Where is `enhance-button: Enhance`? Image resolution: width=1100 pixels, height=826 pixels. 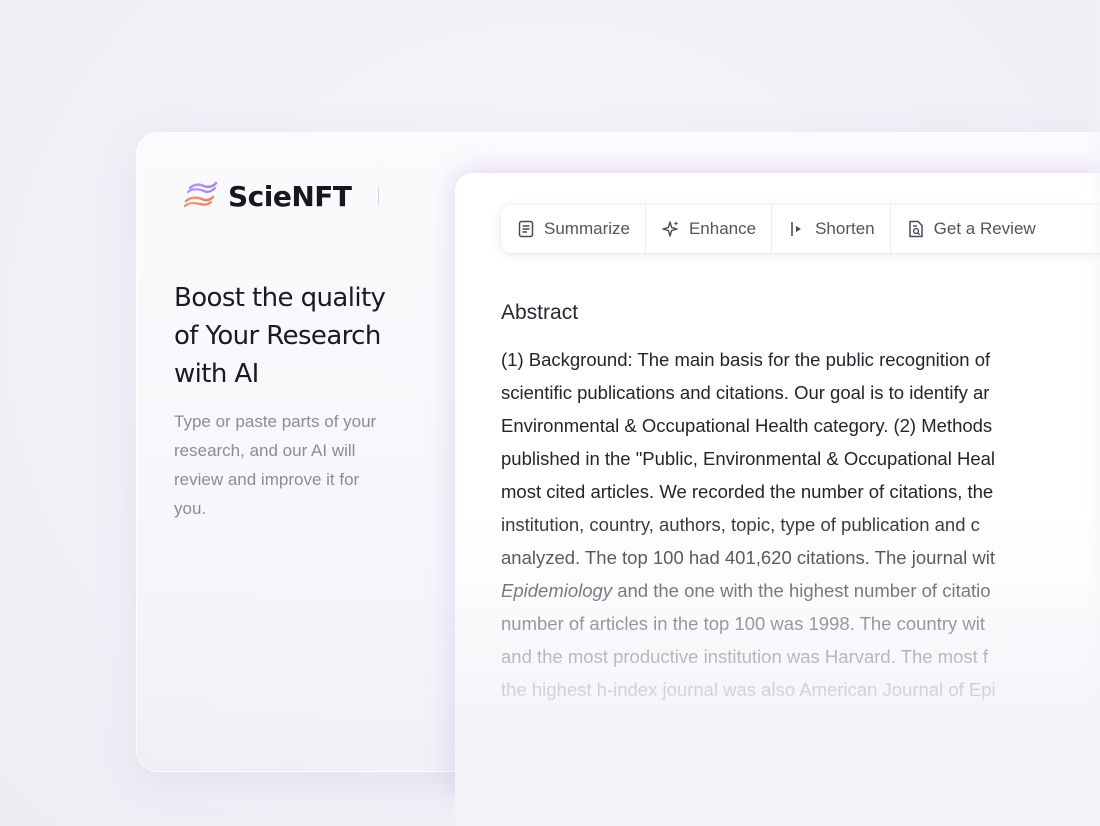 enhance-button: Enhance is located at coordinates (709, 229).